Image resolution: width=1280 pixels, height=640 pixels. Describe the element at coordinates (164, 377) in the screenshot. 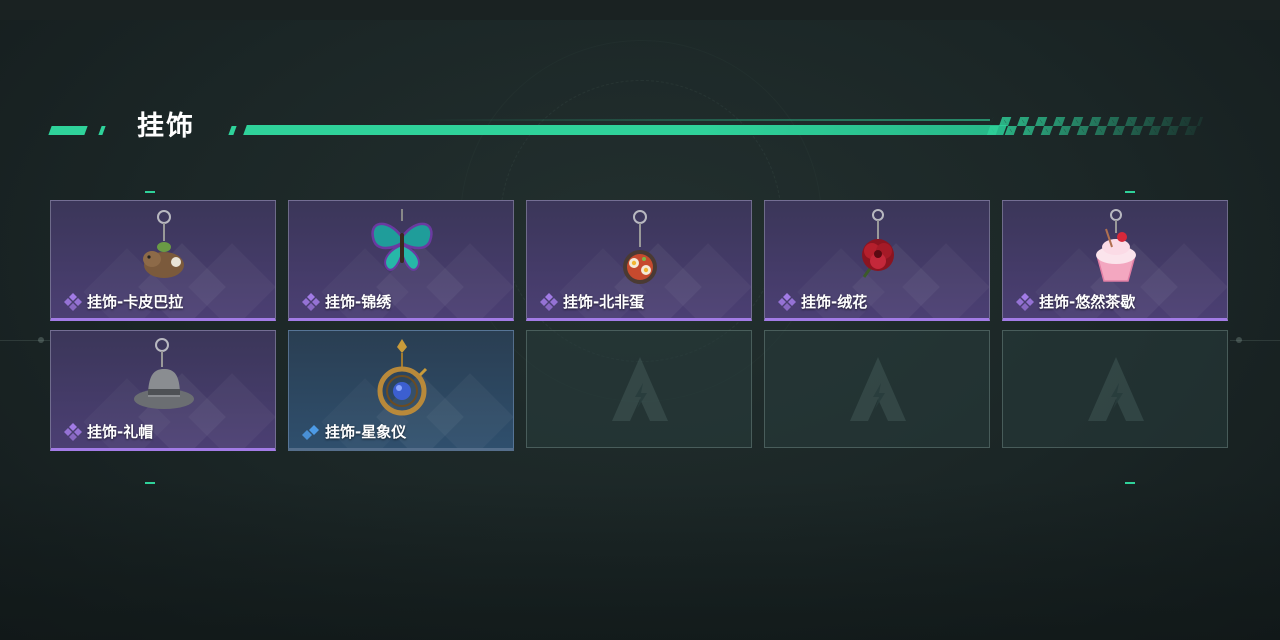

I see `hat-charm-icon` at that location.